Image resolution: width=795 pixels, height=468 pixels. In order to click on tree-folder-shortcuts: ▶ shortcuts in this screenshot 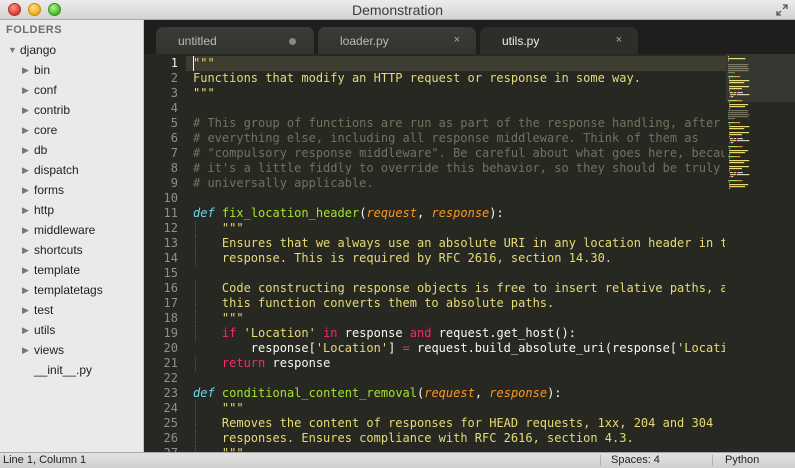, I will do `click(52, 250)`.